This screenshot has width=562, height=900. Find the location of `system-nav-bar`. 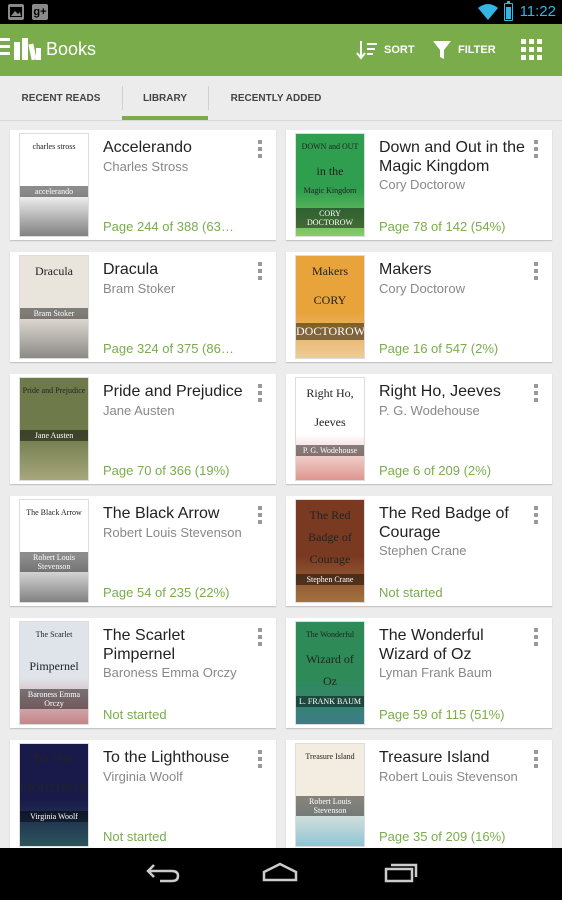

system-nav-bar is located at coordinates (281, 874).